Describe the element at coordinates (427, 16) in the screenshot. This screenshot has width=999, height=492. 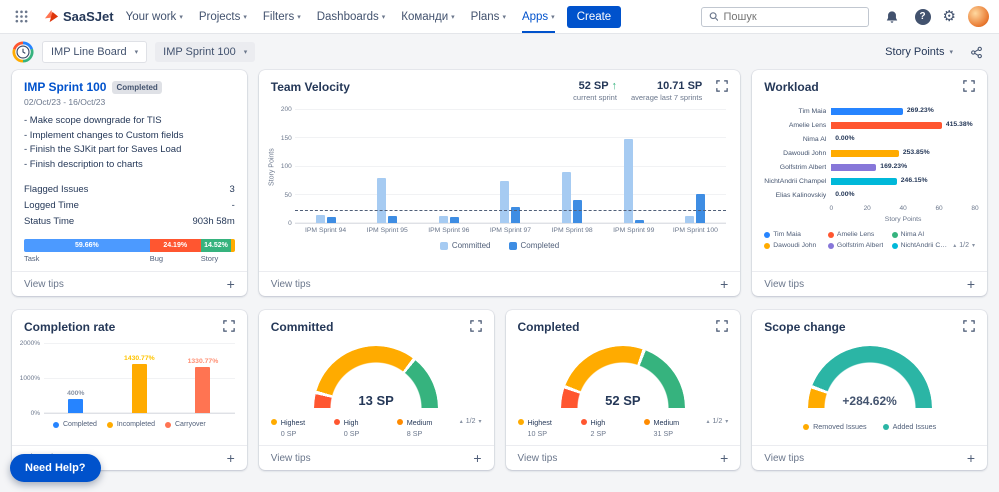
I see `nav-teams: Команди ▾` at that location.